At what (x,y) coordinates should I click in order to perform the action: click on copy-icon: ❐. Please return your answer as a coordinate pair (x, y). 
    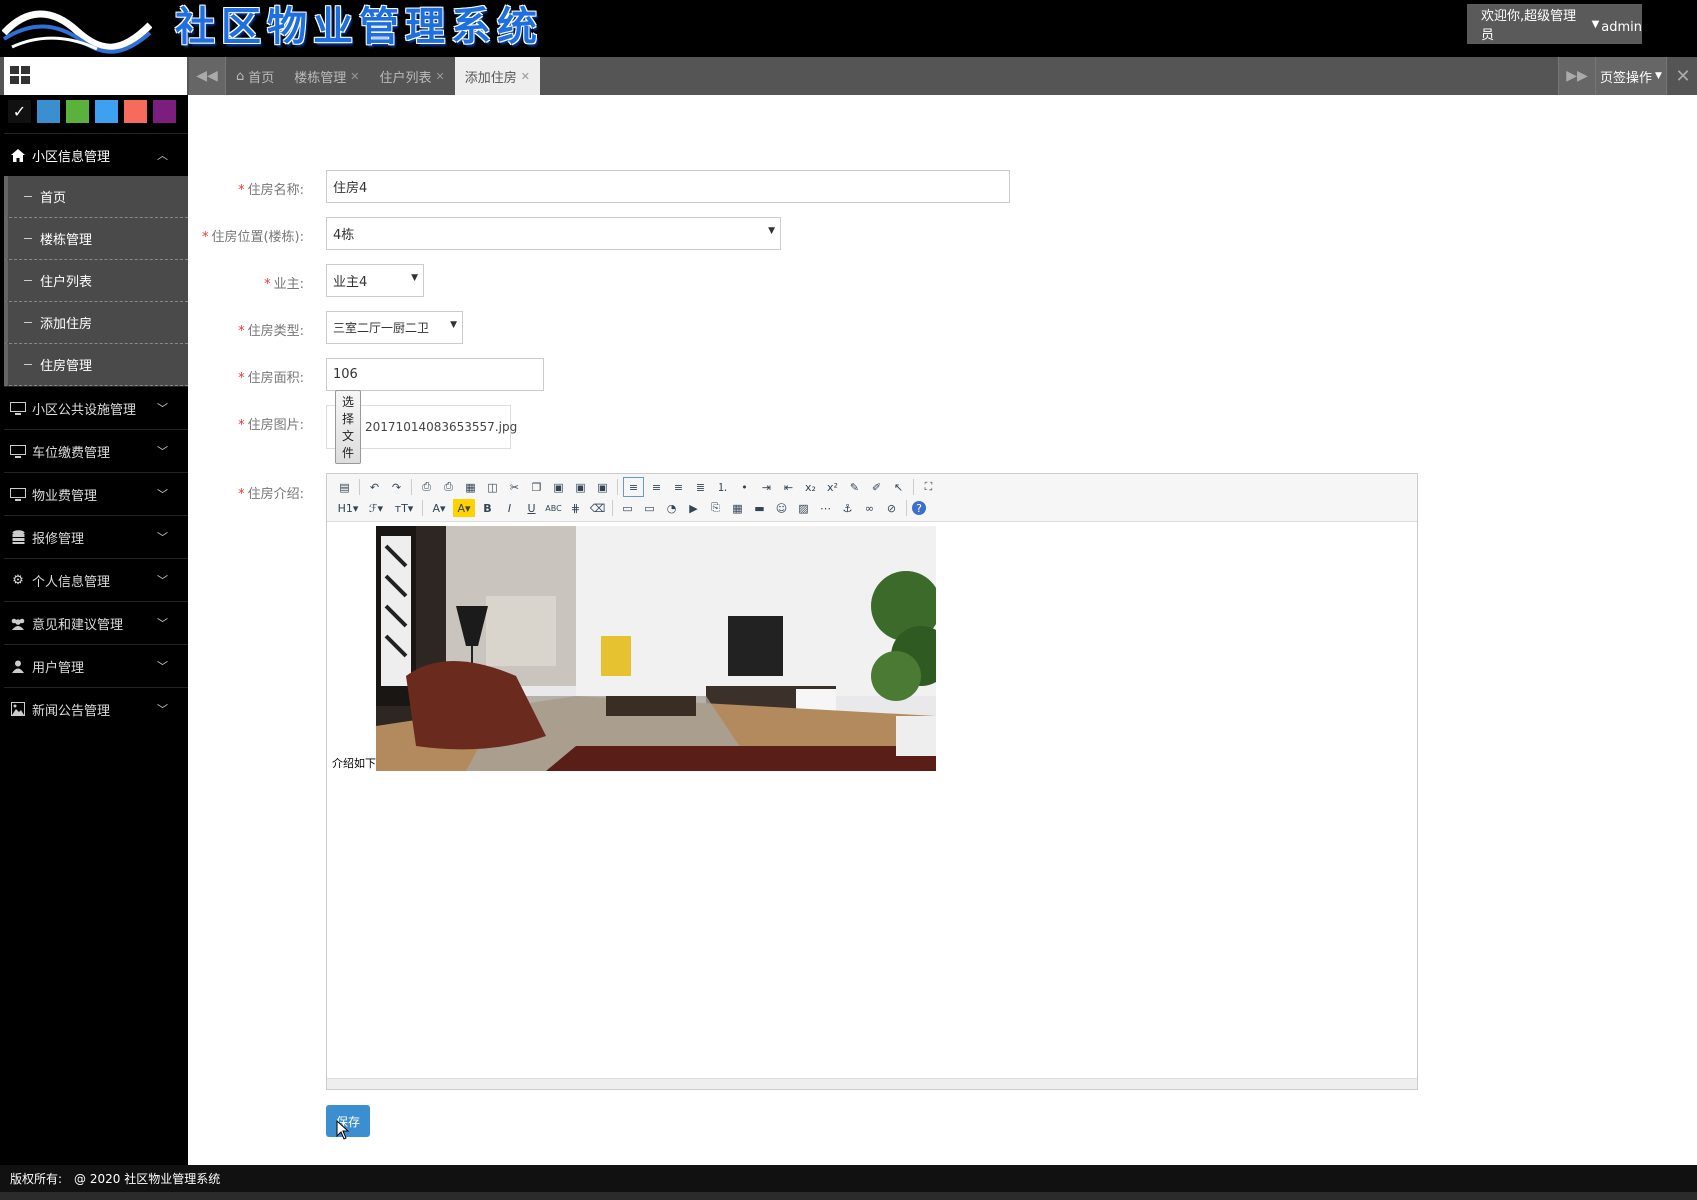
    Looking at the image, I should click on (536, 487).